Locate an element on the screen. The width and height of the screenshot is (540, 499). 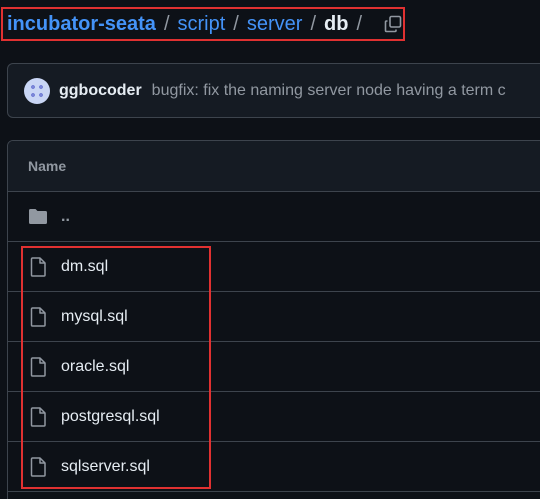
file-name-link: dm.sql is located at coordinates (84, 267).